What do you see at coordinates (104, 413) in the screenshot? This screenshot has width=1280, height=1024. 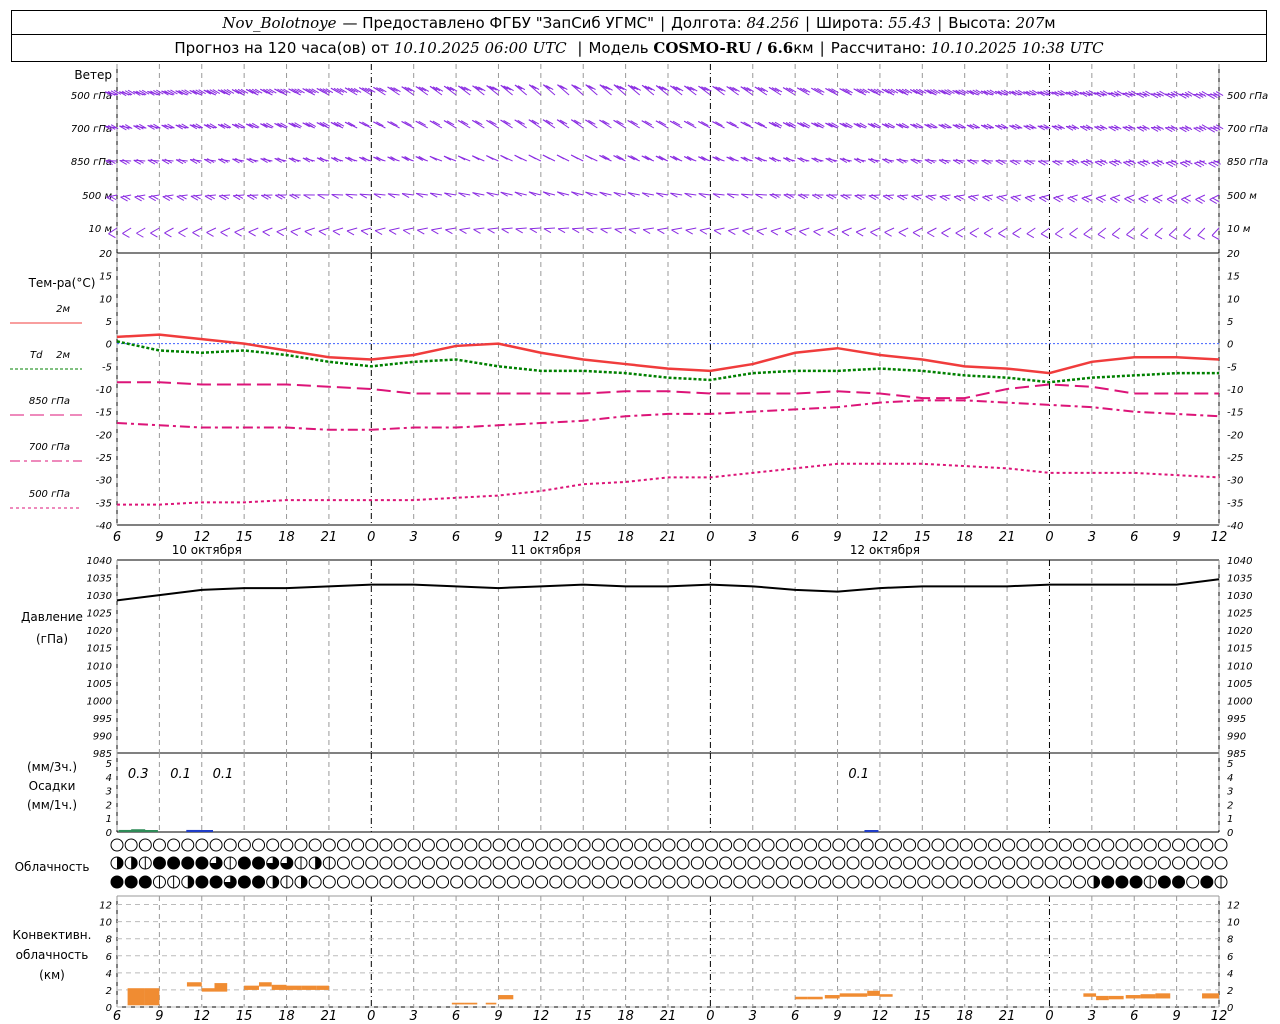 I see `temp-y-tick: -15` at bounding box center [104, 413].